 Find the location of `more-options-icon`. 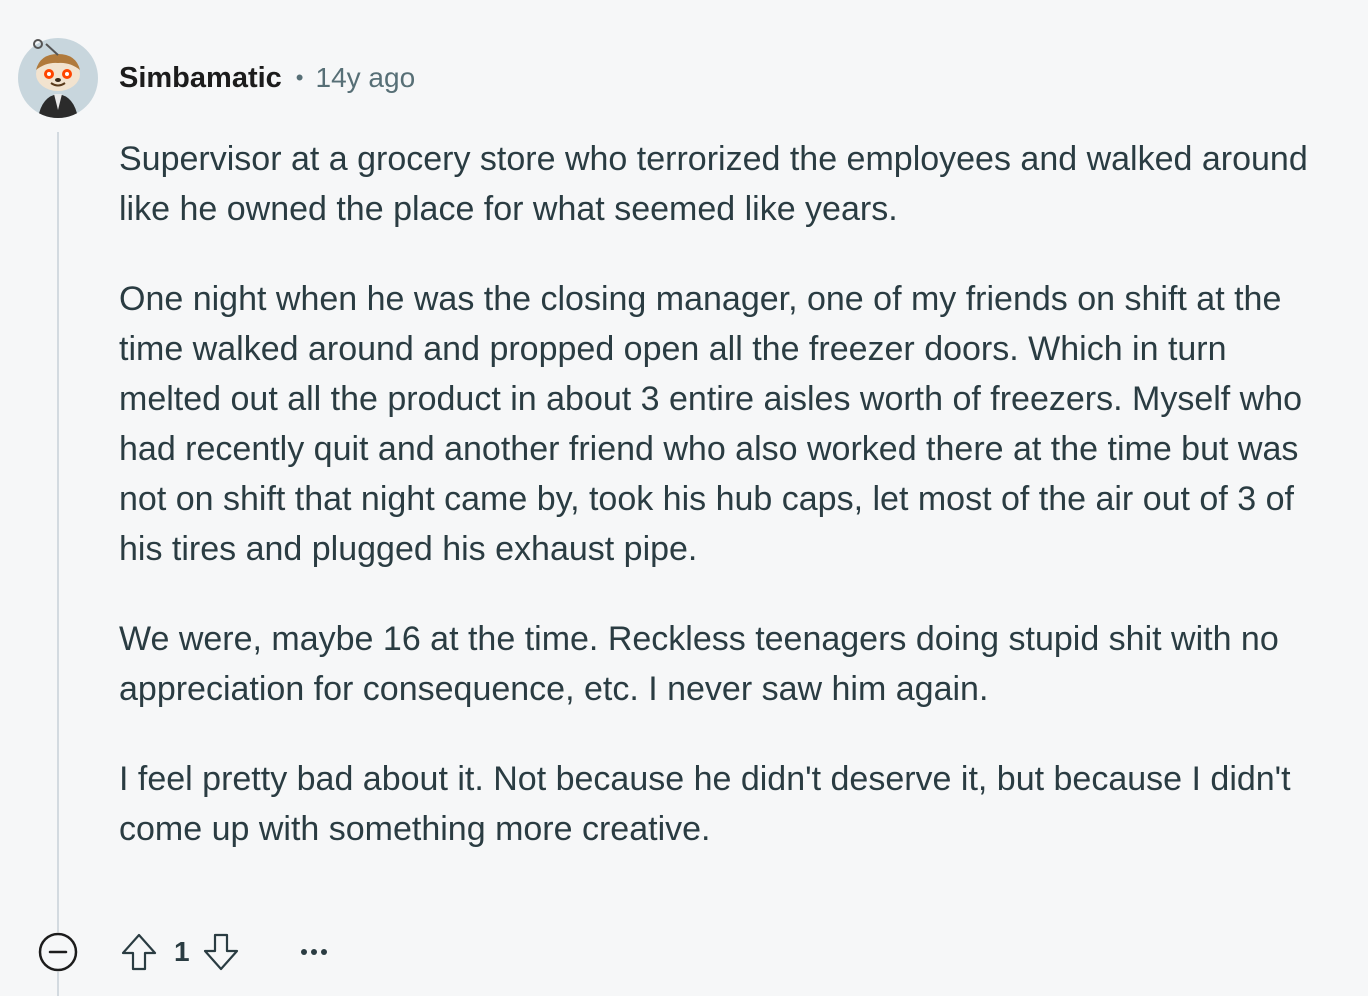

more-options-icon is located at coordinates (313, 952).